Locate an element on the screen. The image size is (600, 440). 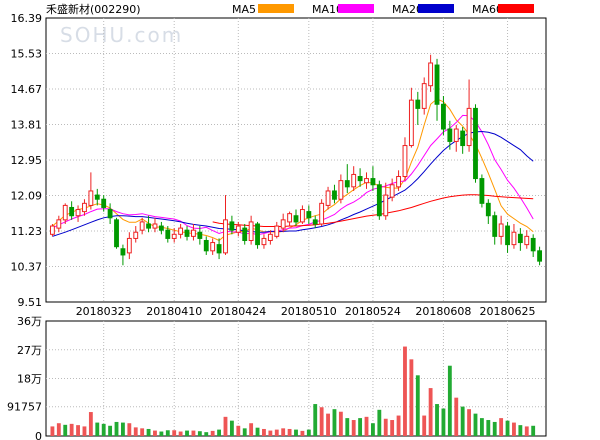
stock-title: 禾盛新材(002290) is located at coordinates (93, 9).